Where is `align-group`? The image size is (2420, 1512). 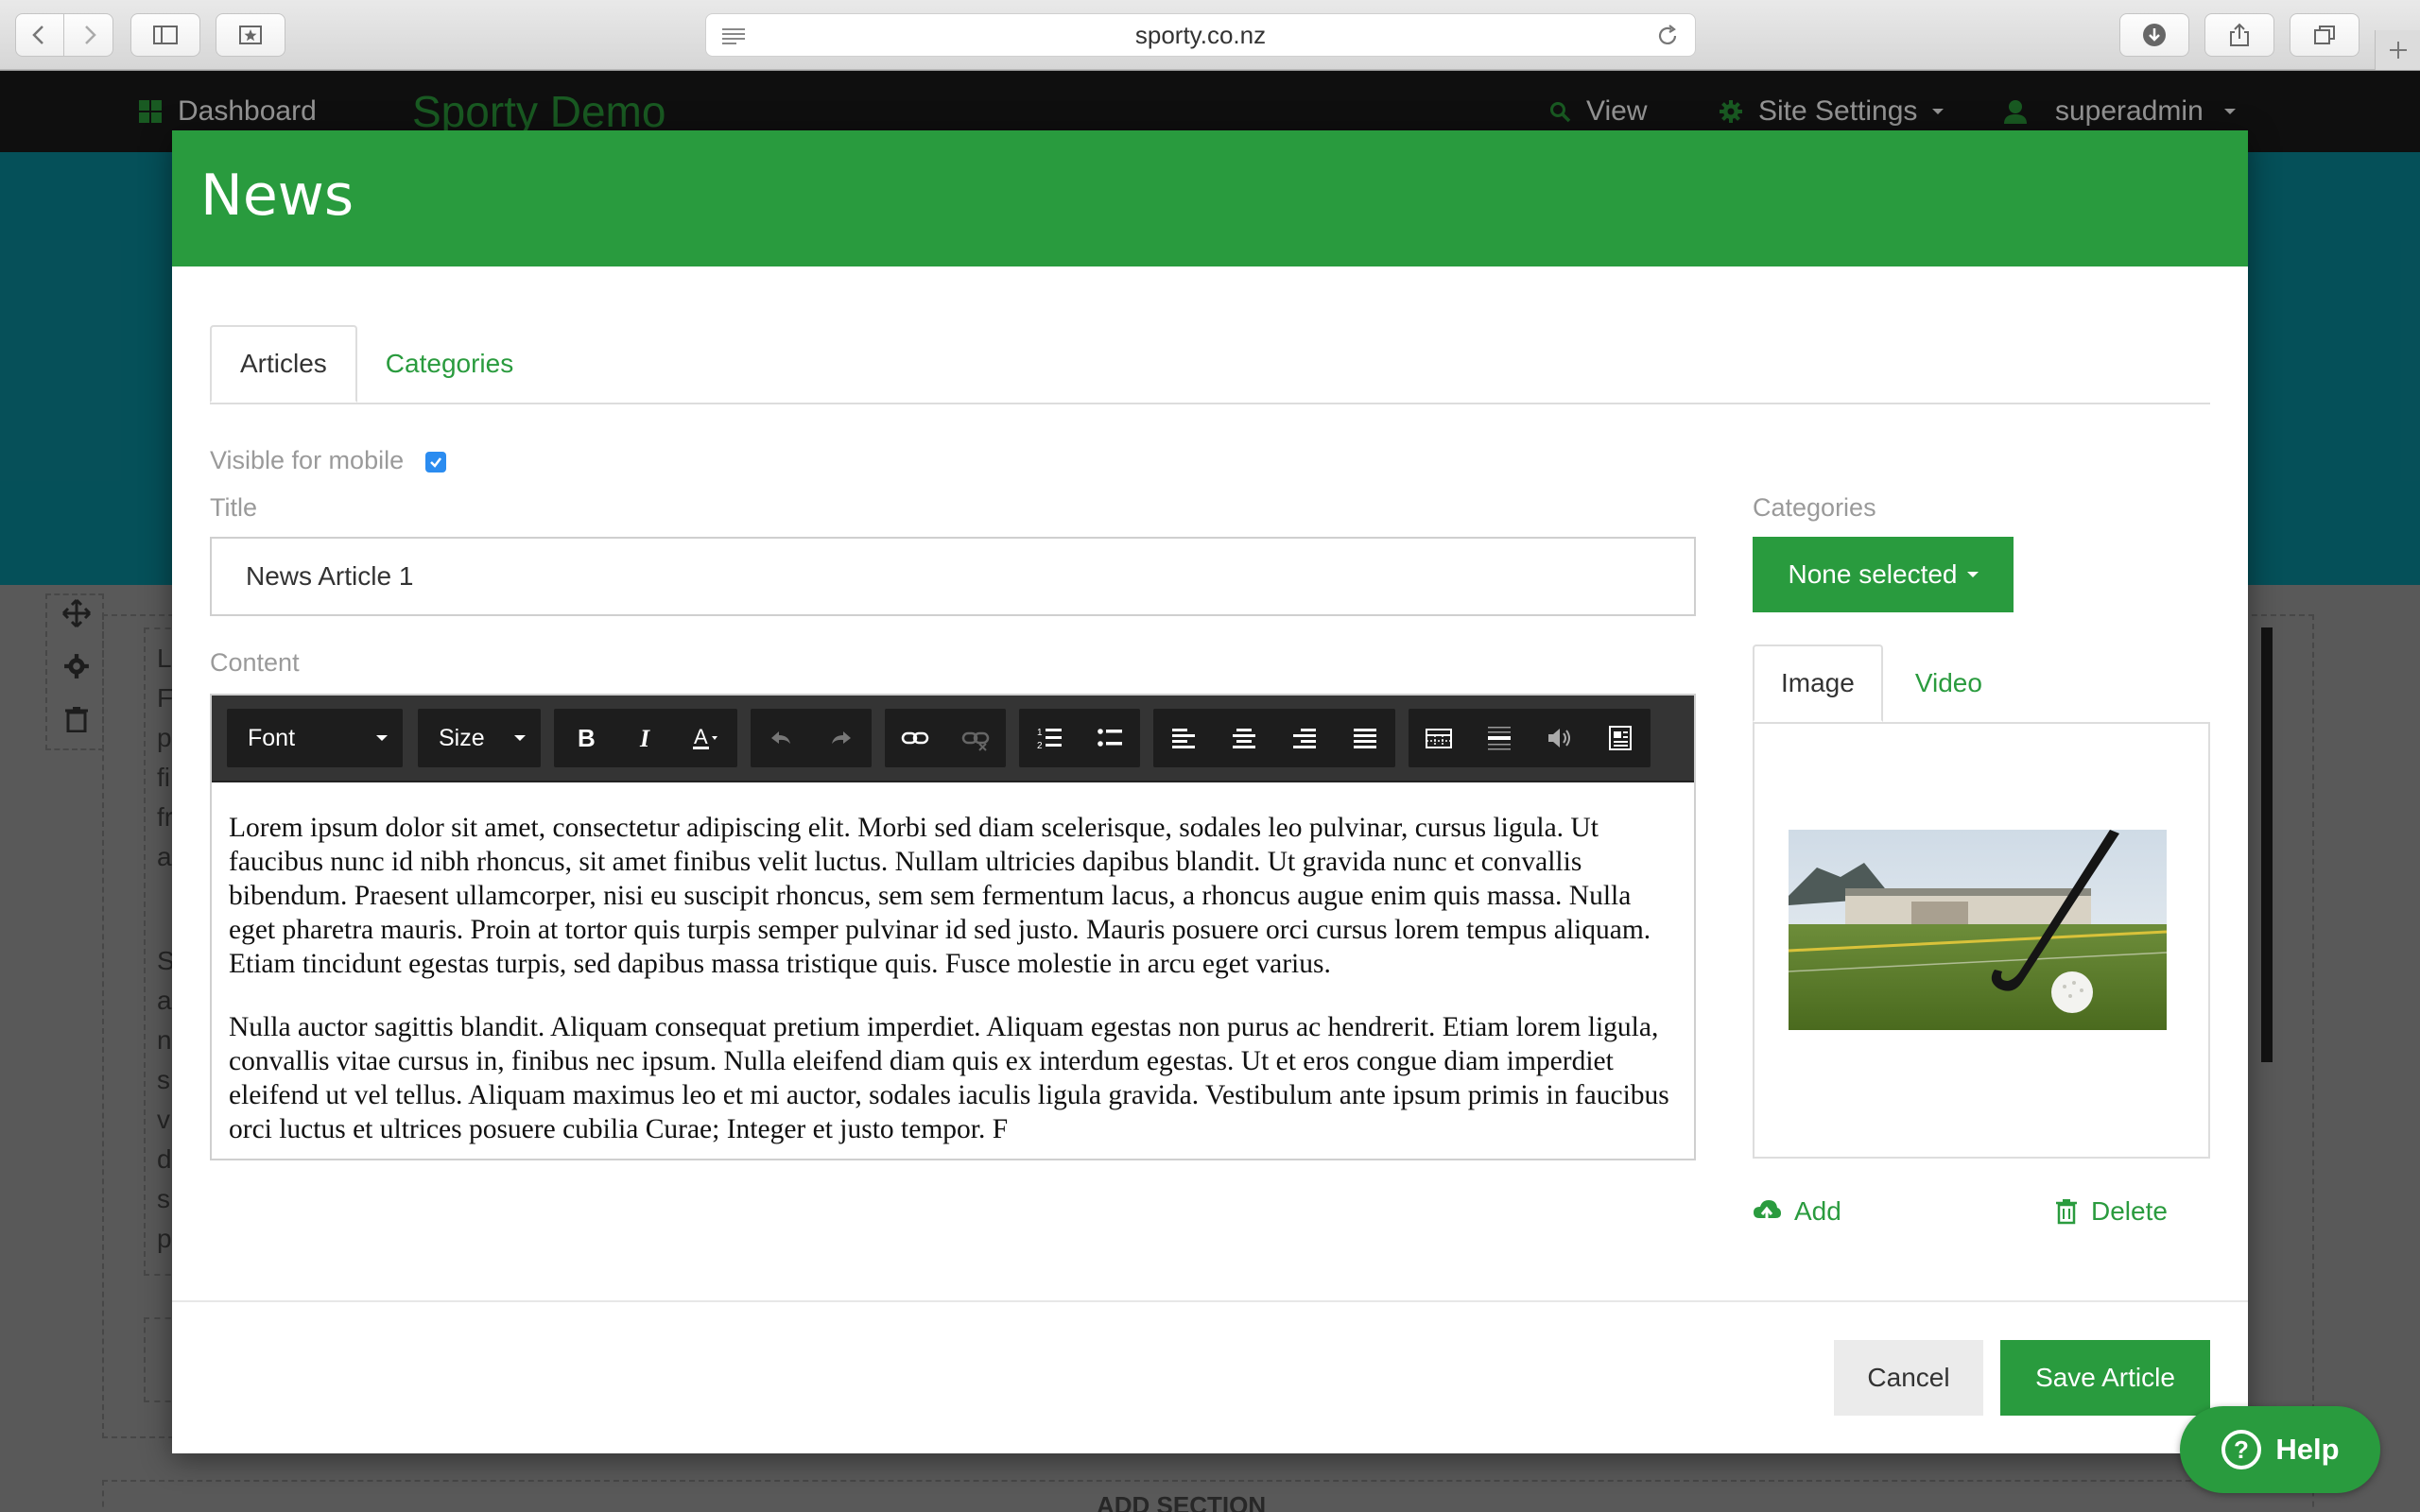 align-group is located at coordinates (1274, 738).